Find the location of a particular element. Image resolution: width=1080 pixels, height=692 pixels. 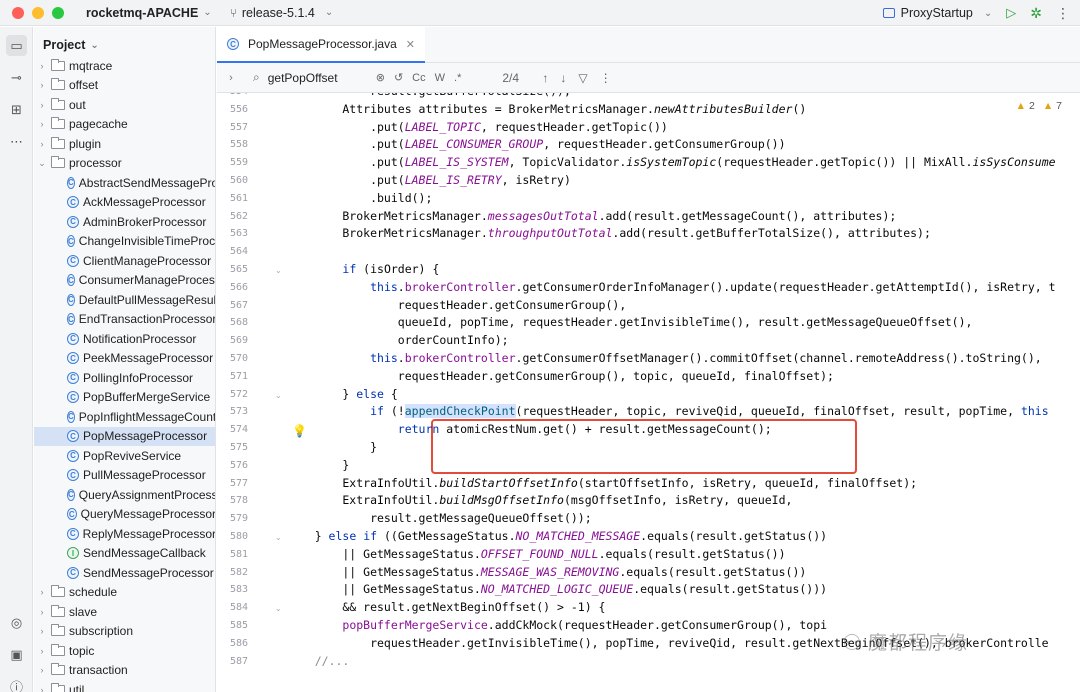

tree-item-popbuffermergeservice: C PopBufferMergeService is located at coordinates (124, 398).